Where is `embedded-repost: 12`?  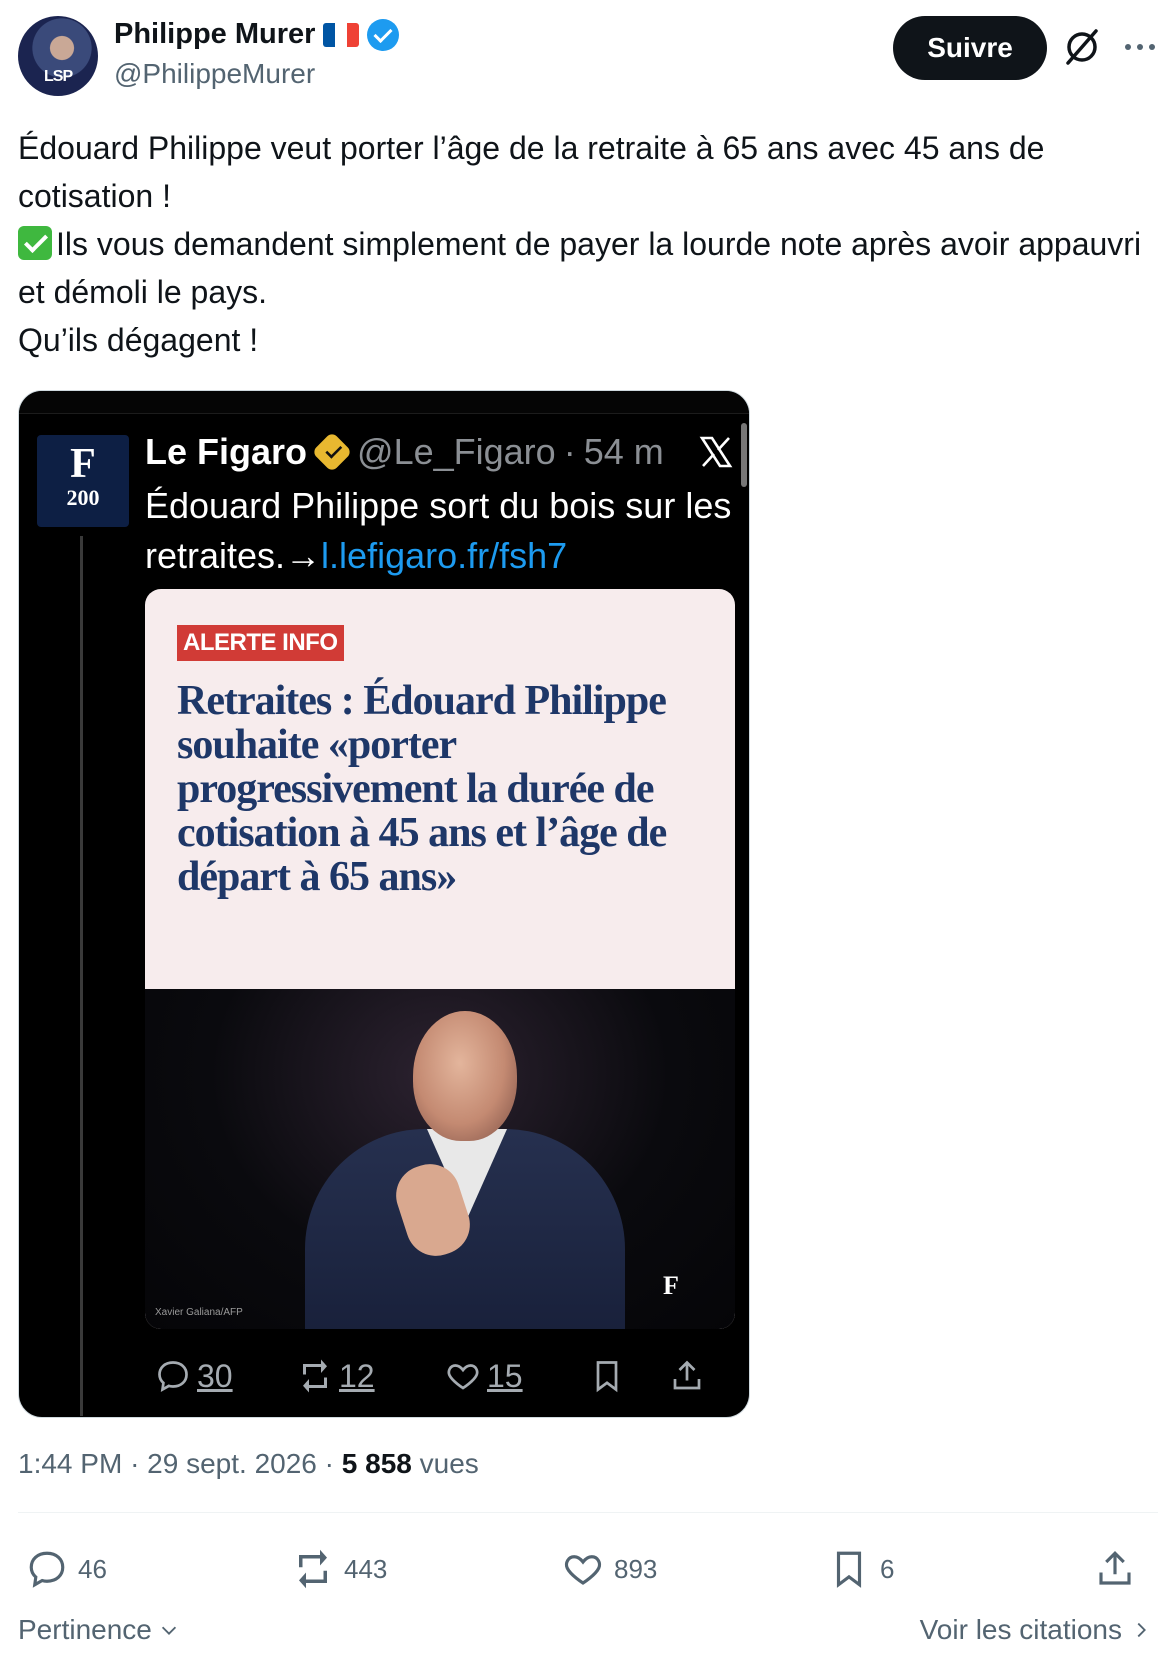 embedded-repost: 12 is located at coordinates (336, 1376).